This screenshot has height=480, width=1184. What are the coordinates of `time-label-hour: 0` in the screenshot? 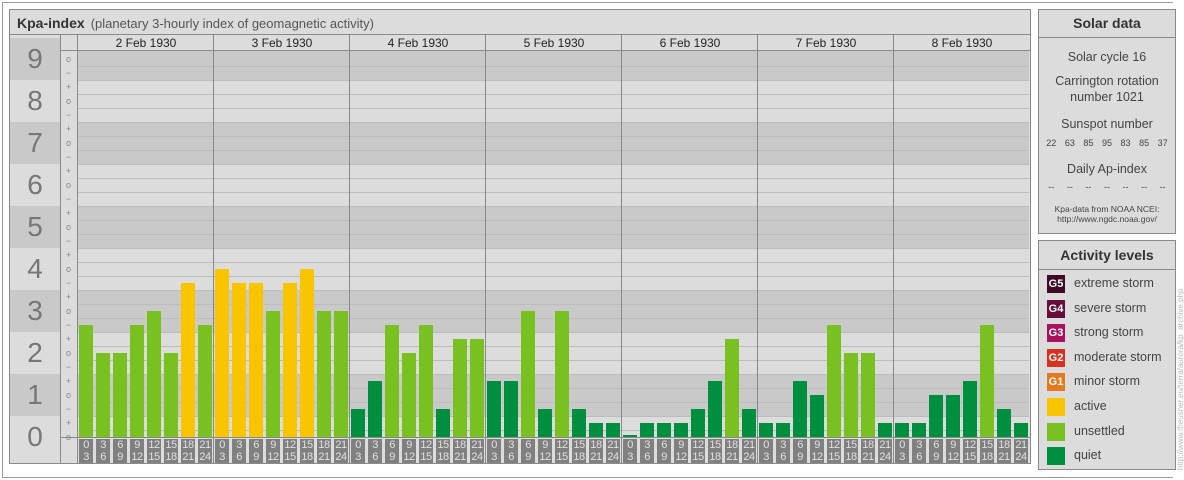 It's located at (222, 445).